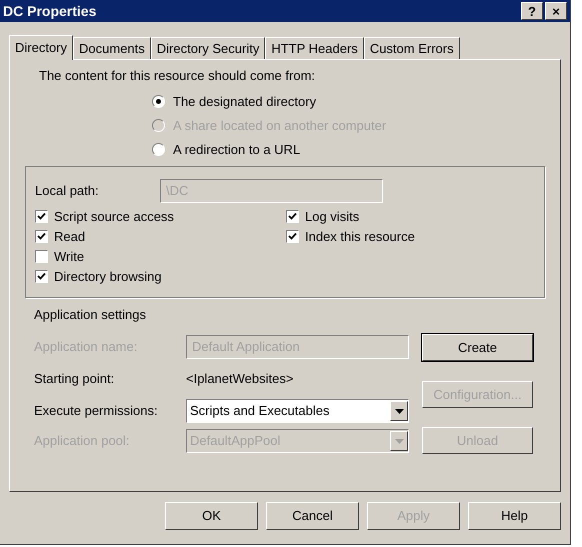 The height and width of the screenshot is (547, 582). I want to click on checkbox-label: Index this resource, so click(360, 237).